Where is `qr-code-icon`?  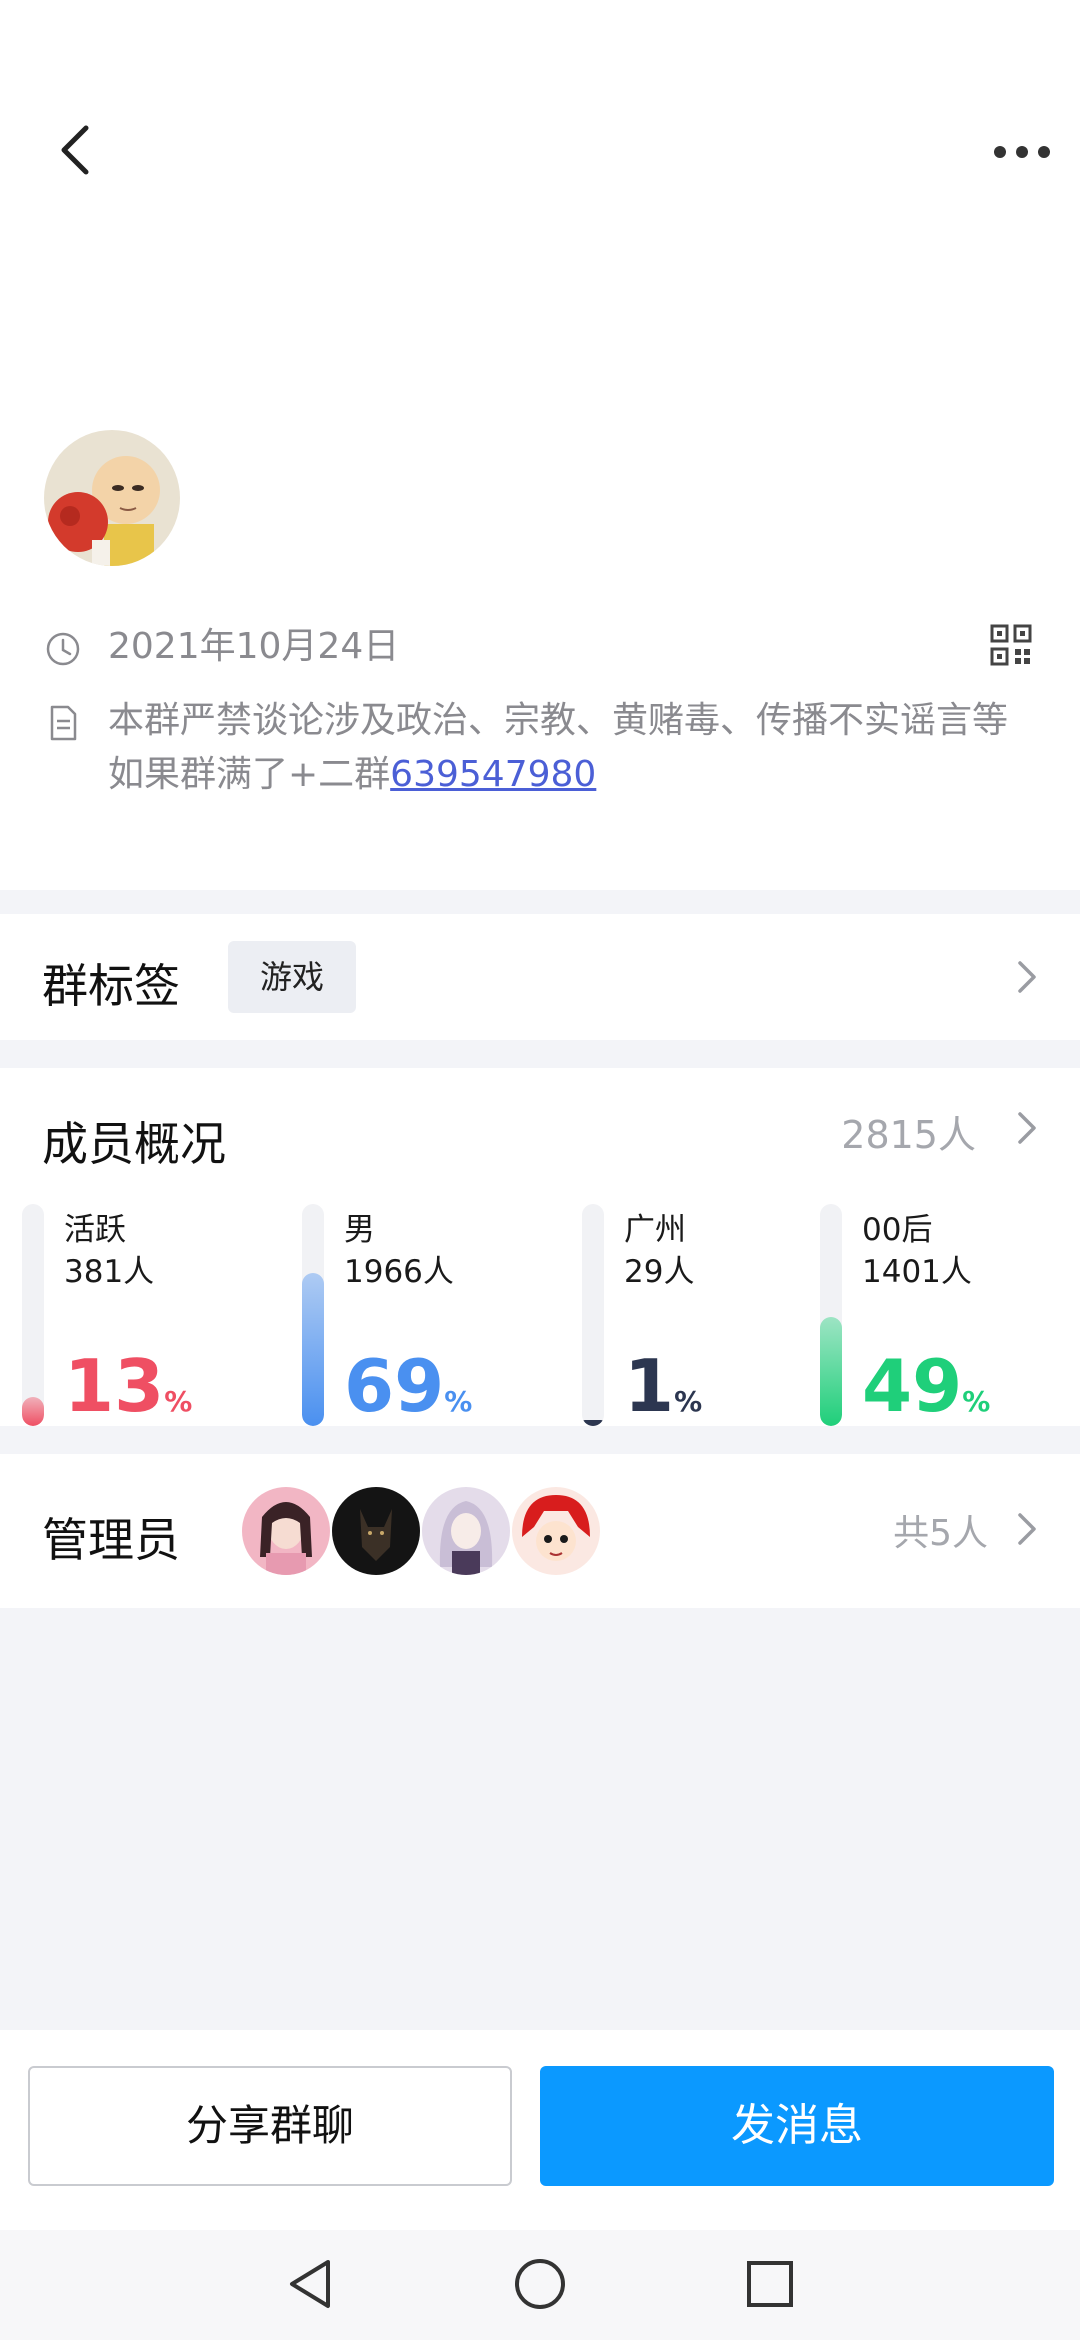
qr-code-icon is located at coordinates (1011, 645).